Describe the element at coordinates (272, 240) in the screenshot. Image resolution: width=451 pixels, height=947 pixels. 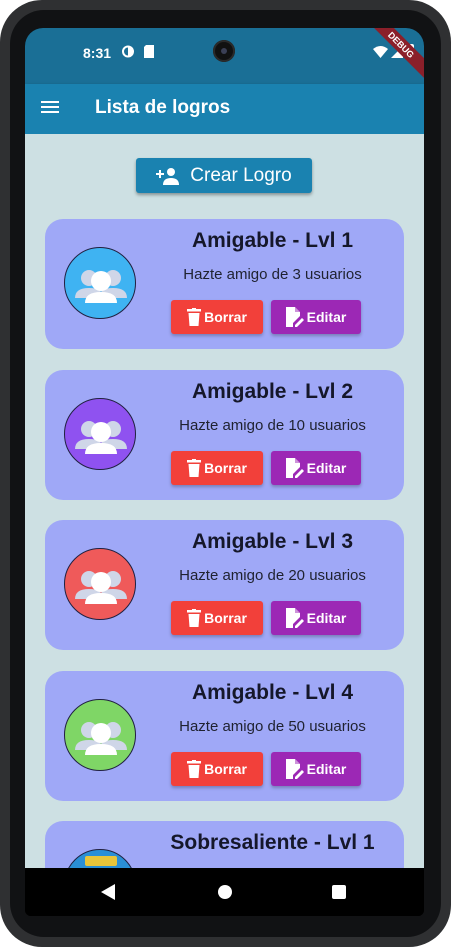
I see `achievement-title: Amigable - Lvl 1` at that location.